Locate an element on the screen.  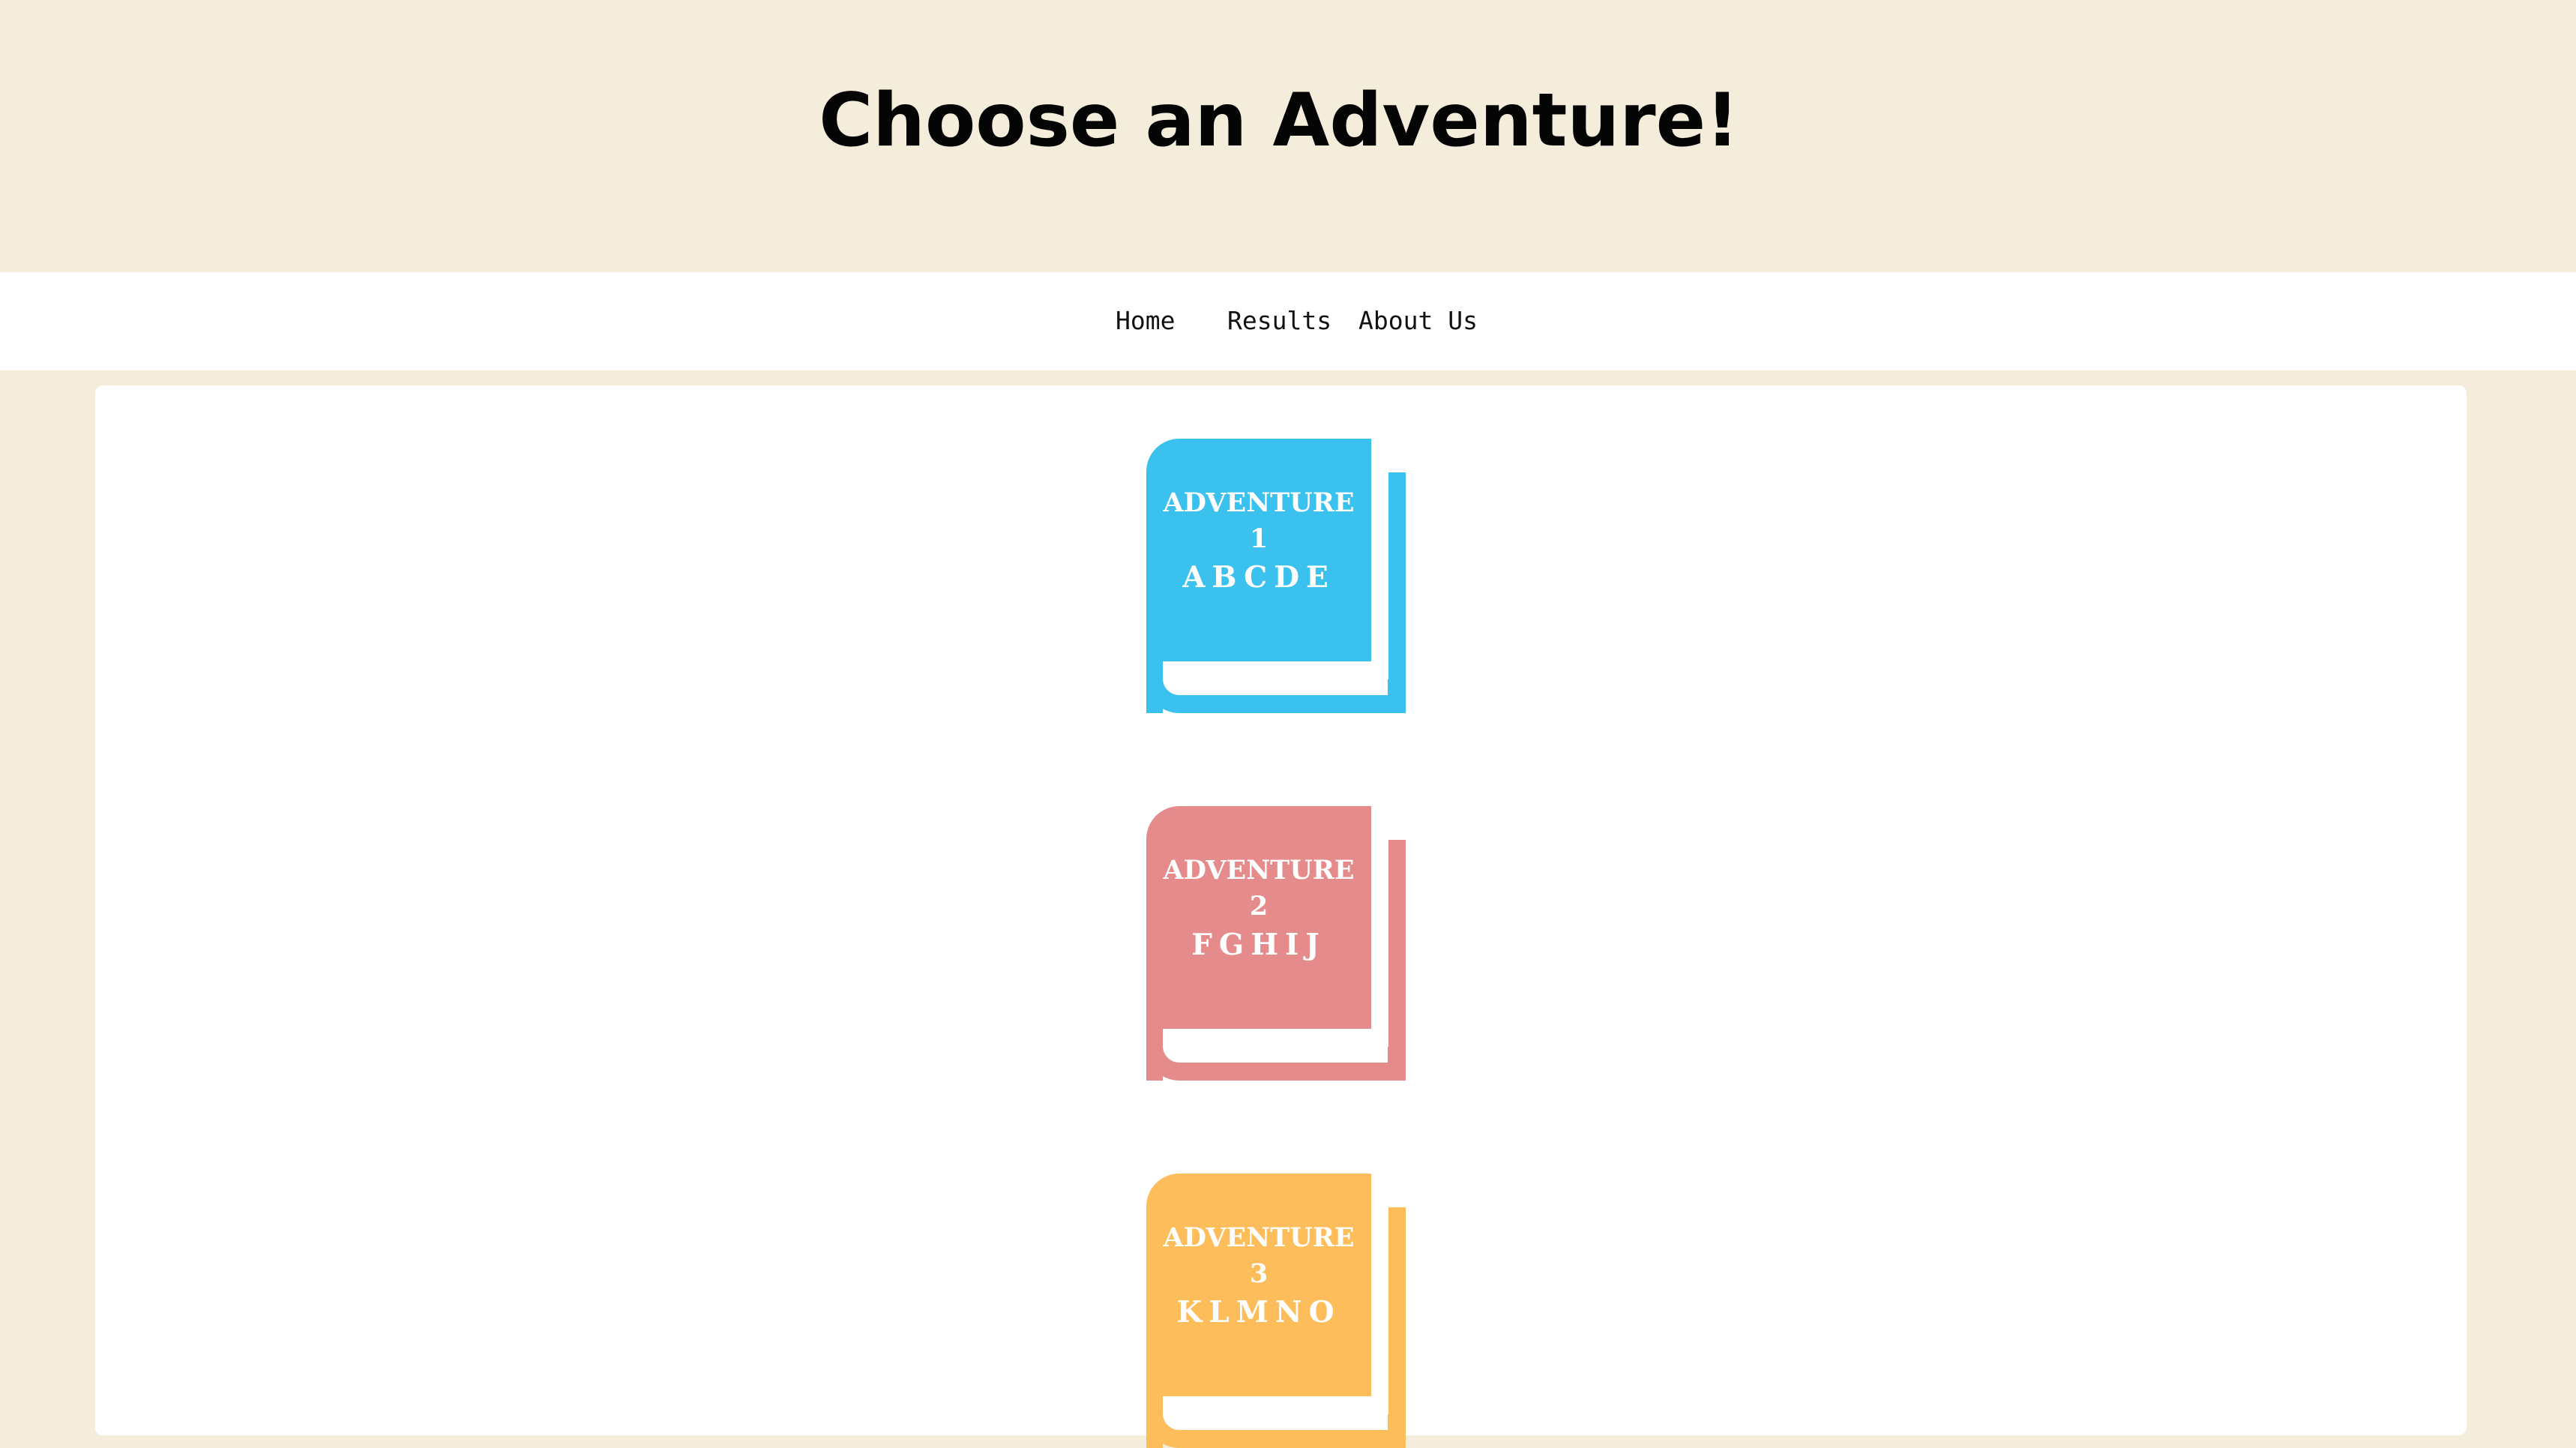
page-title: Choose an Adventure! is located at coordinates (1279, 121).